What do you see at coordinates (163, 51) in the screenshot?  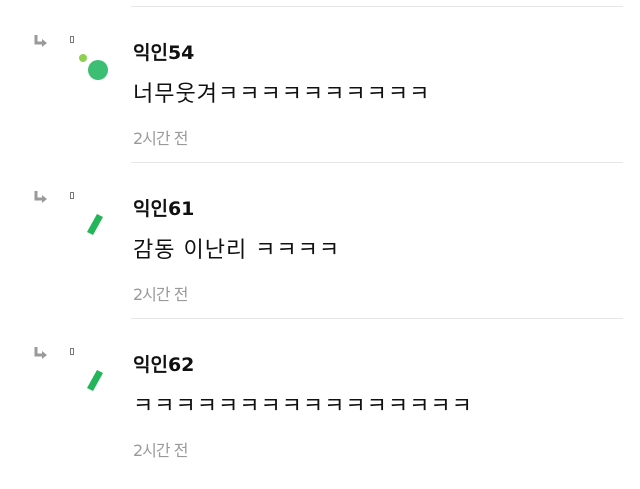 I see `comment-nickname: 익인54` at bounding box center [163, 51].